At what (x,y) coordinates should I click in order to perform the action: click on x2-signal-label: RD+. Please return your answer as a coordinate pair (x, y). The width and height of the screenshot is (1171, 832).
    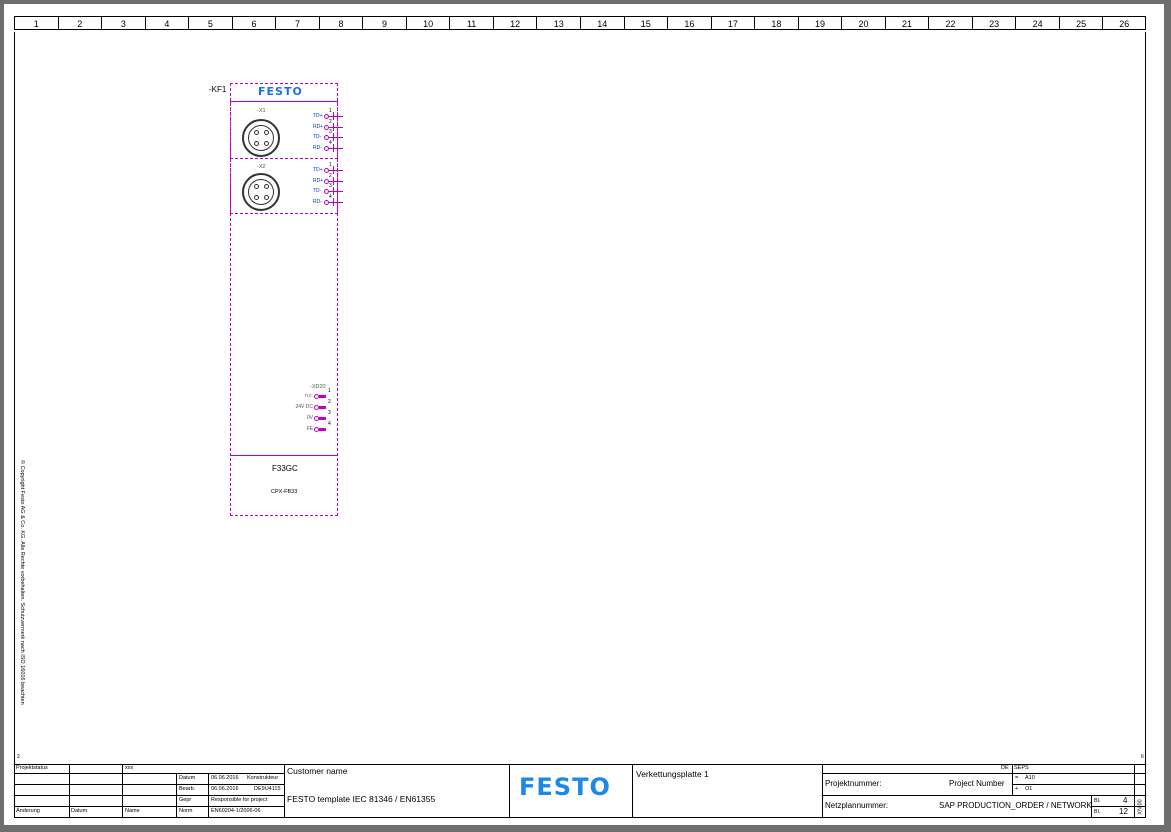
    Looking at the image, I should click on (318, 180).